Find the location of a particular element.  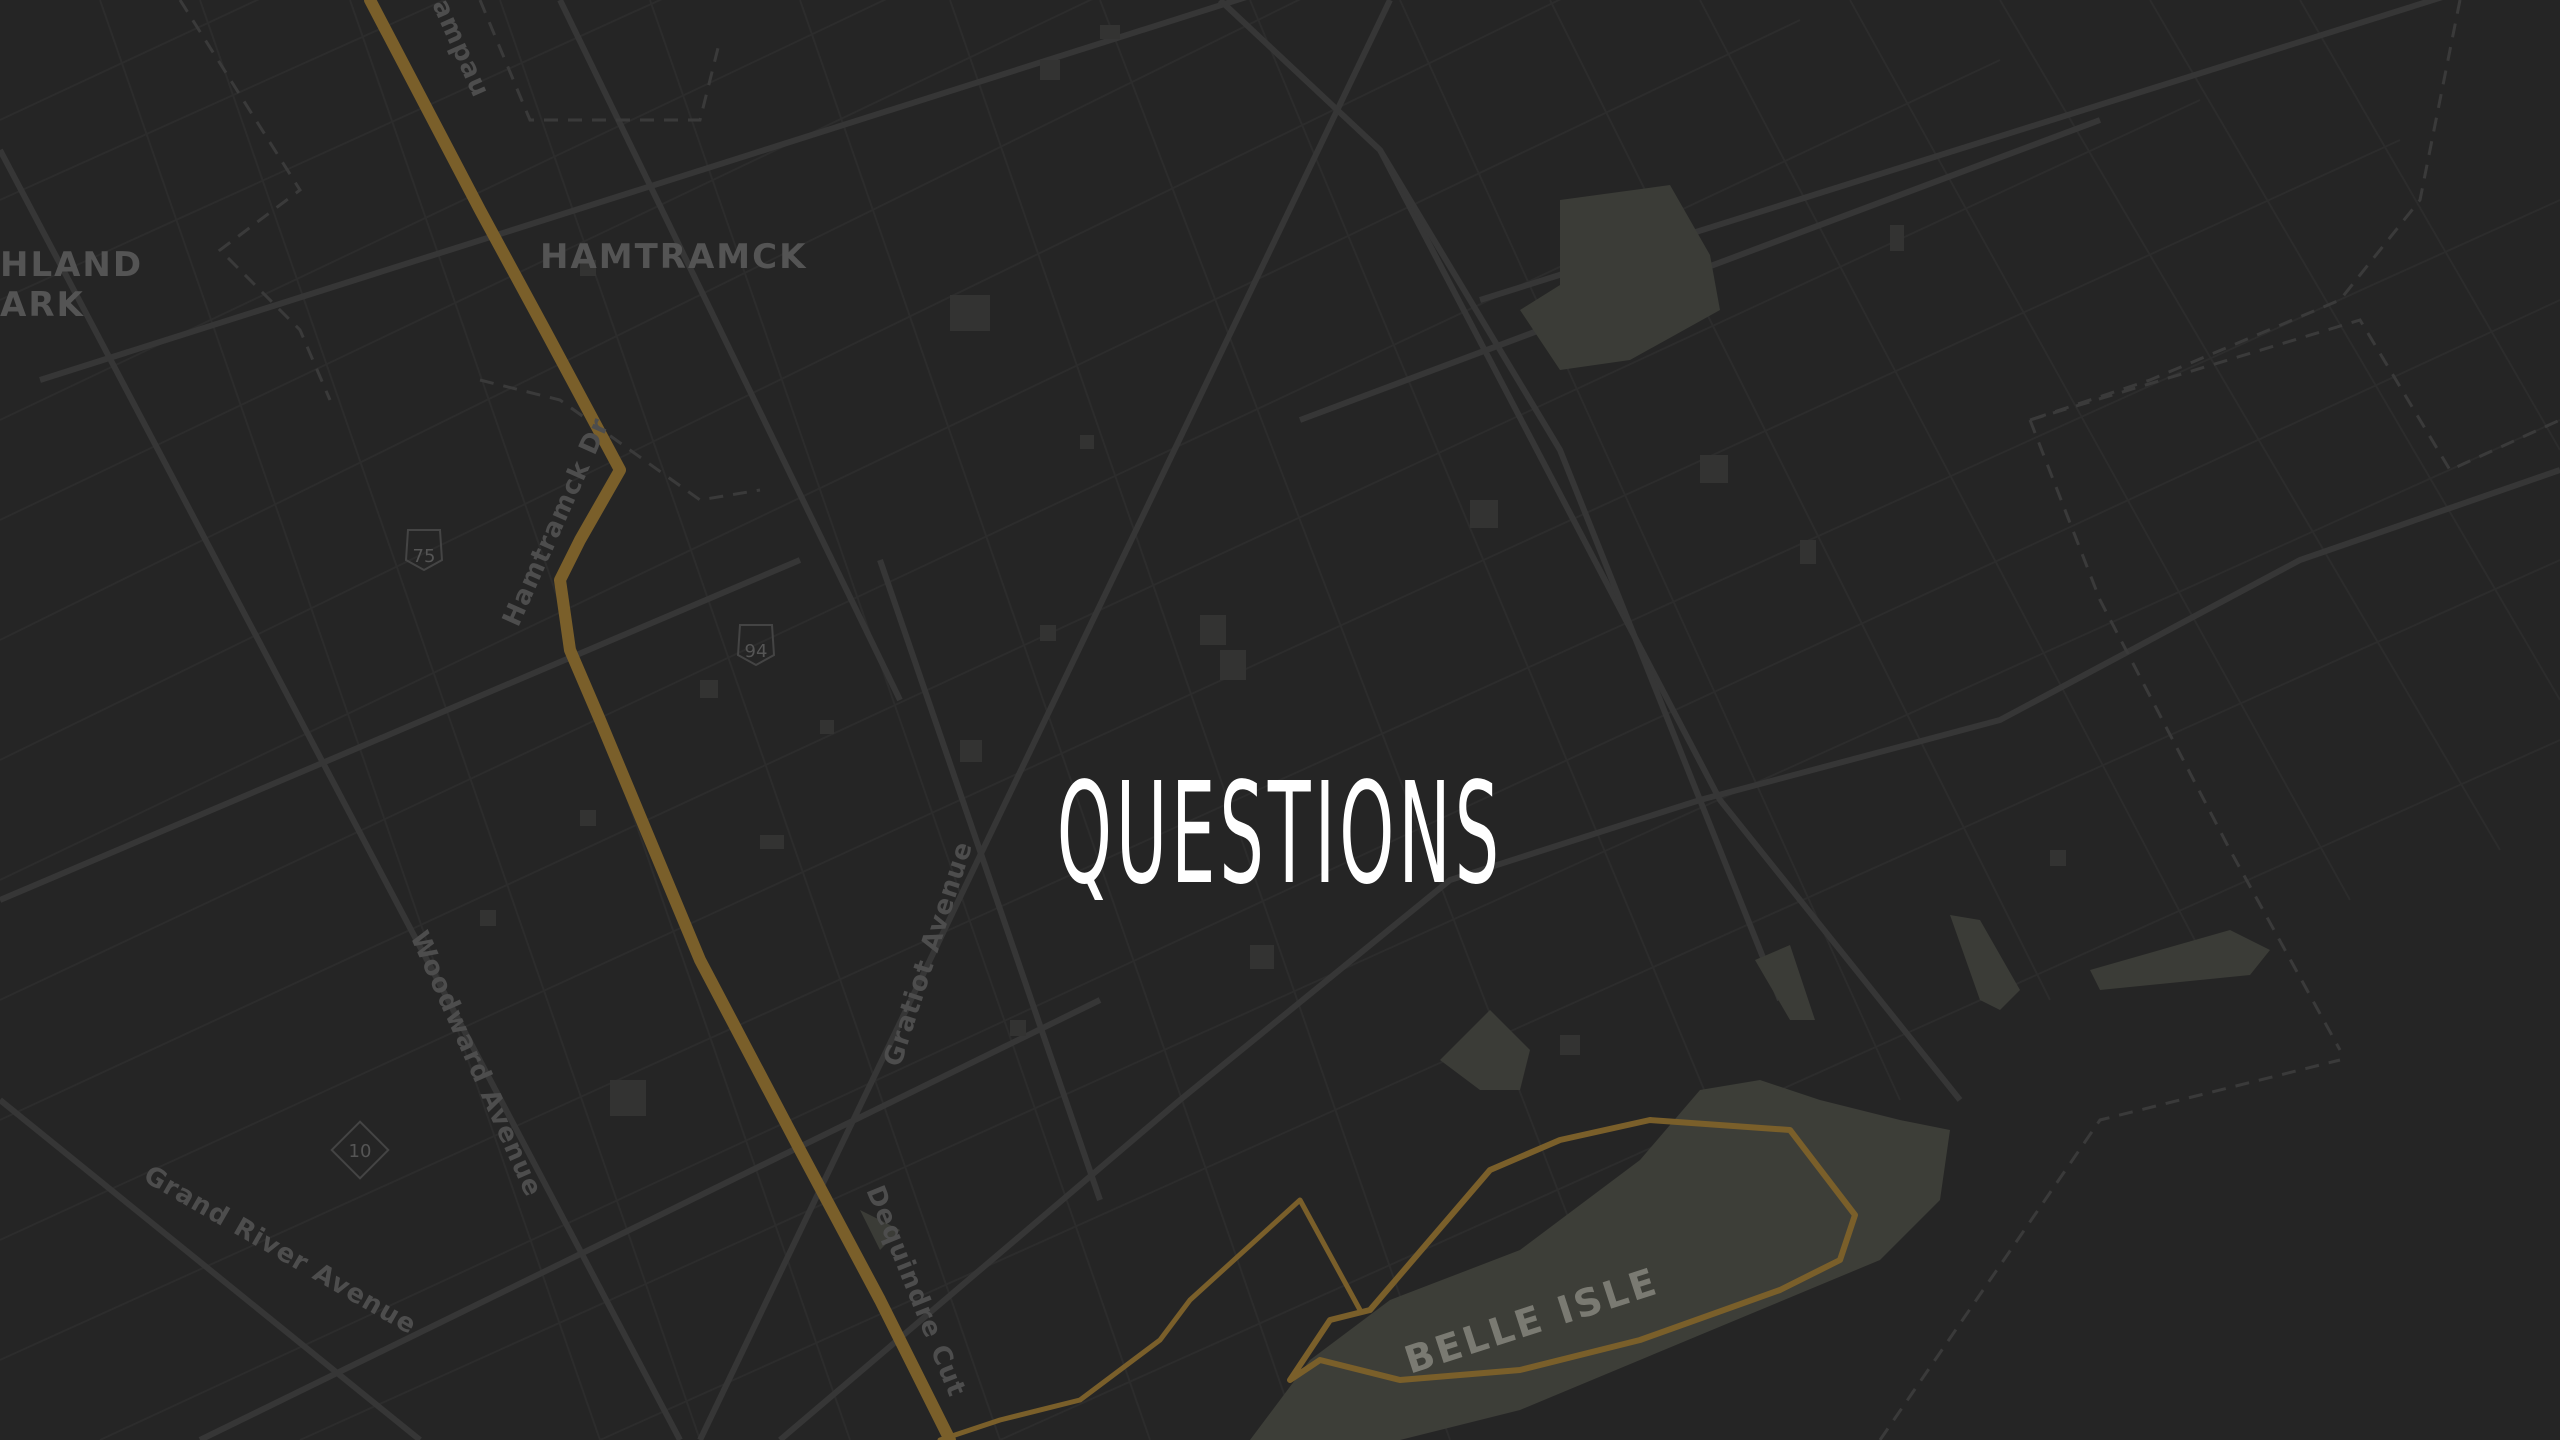

label-highland-park-1: HLAND is located at coordinates (71, 265).